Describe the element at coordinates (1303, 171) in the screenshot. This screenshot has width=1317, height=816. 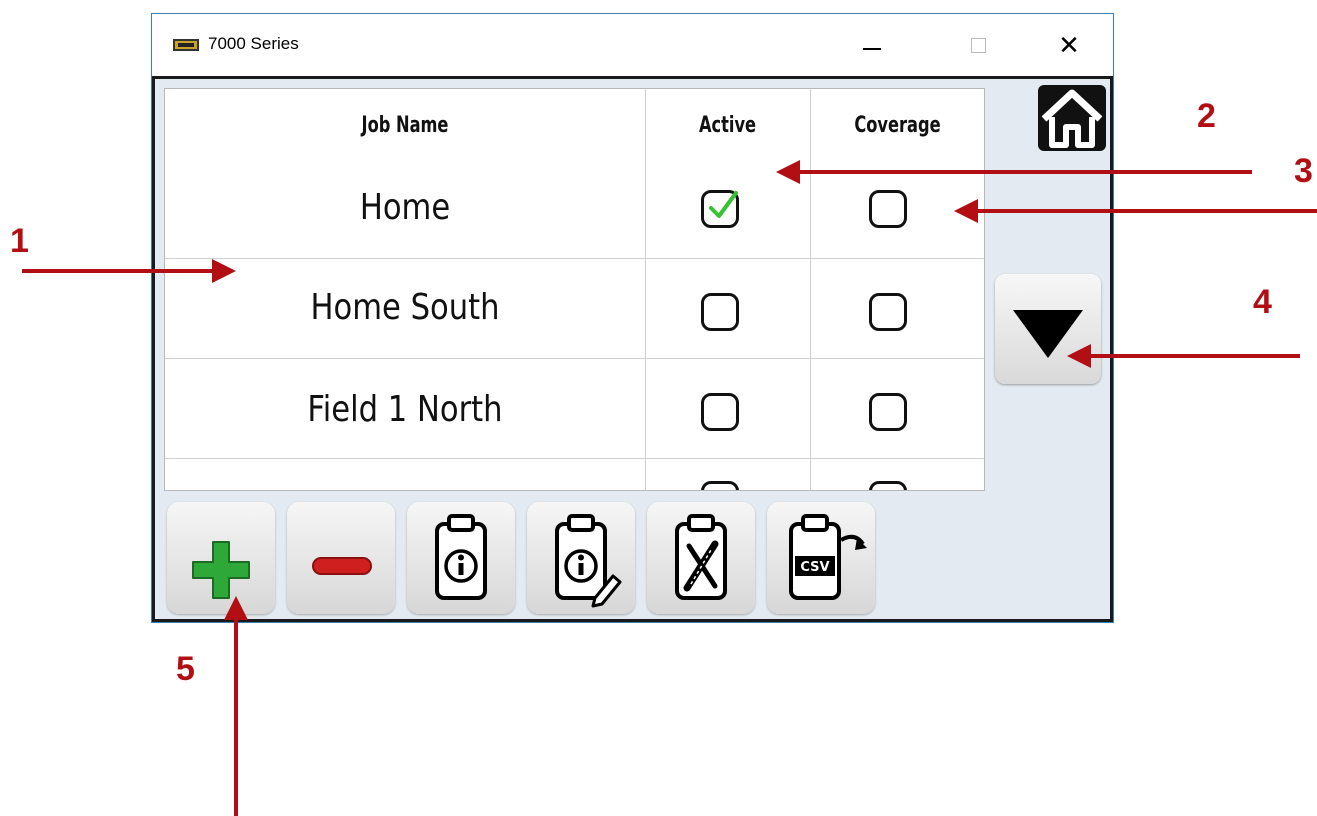
I see `annotation-3: 3` at that location.